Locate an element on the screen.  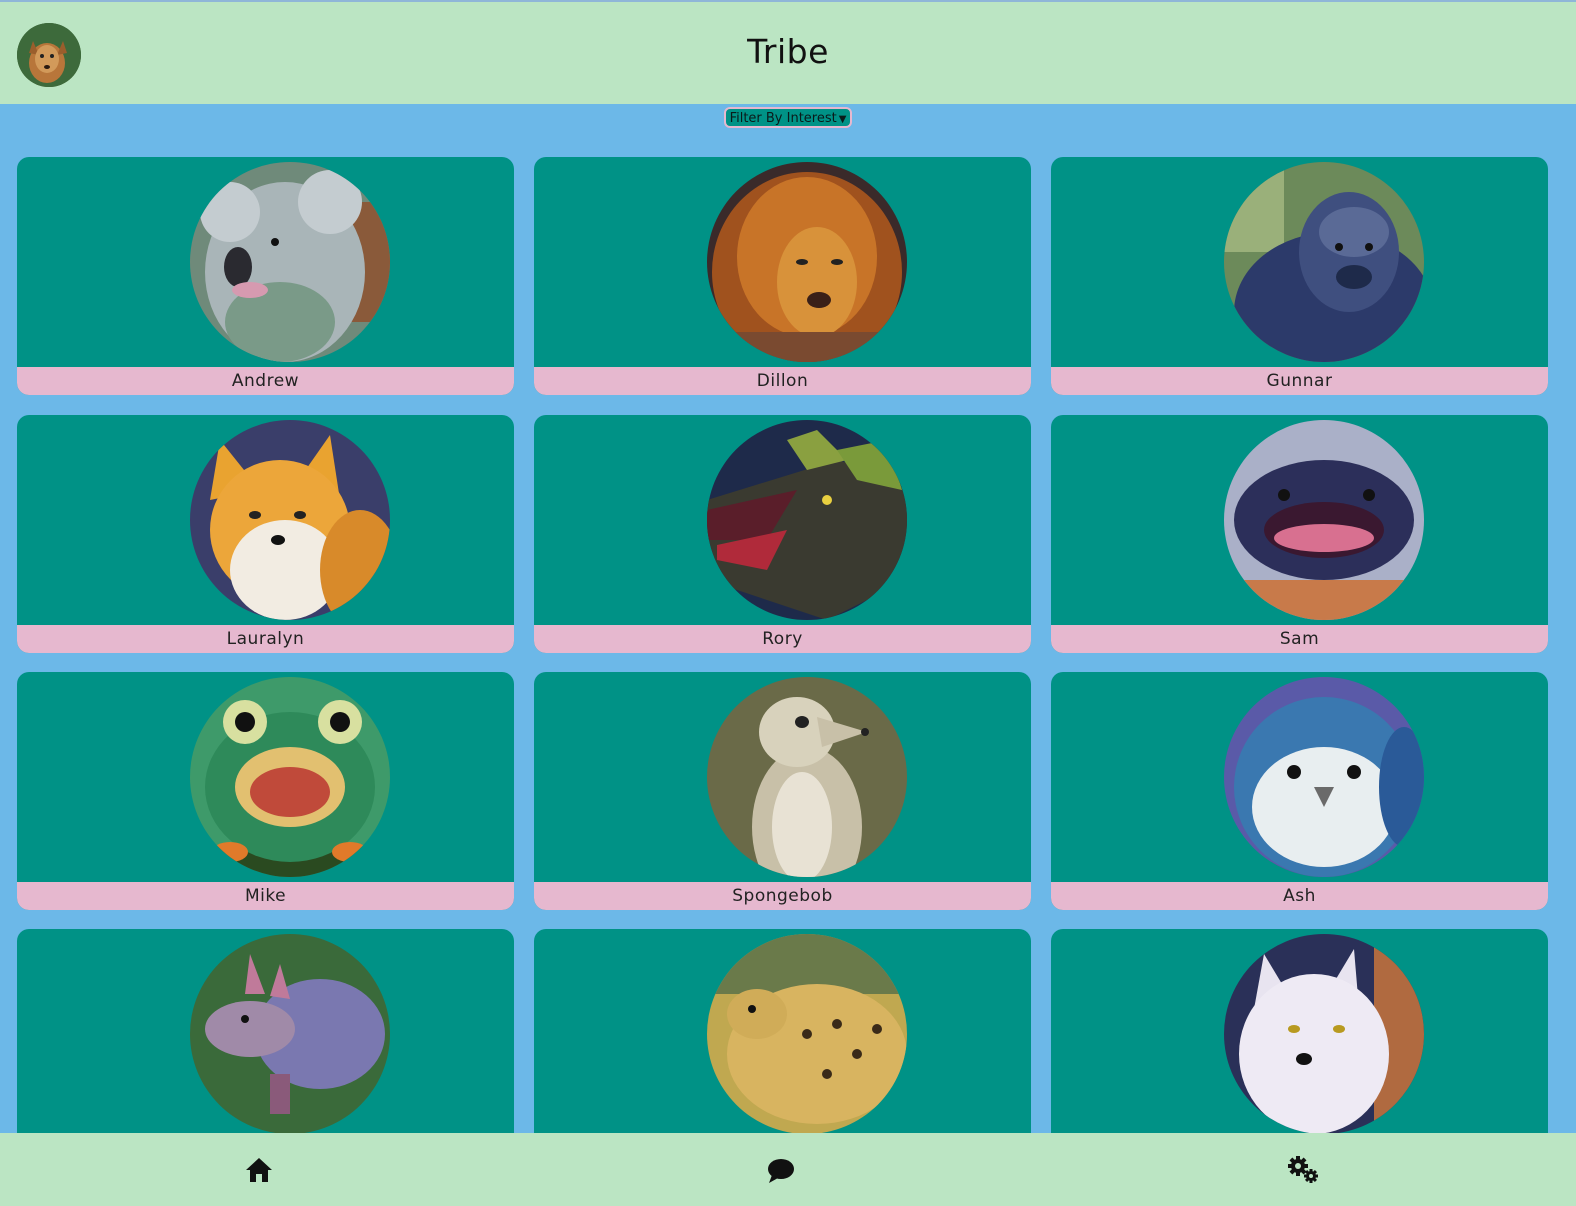
member-card: Dillon is located at coordinates (782, 276).